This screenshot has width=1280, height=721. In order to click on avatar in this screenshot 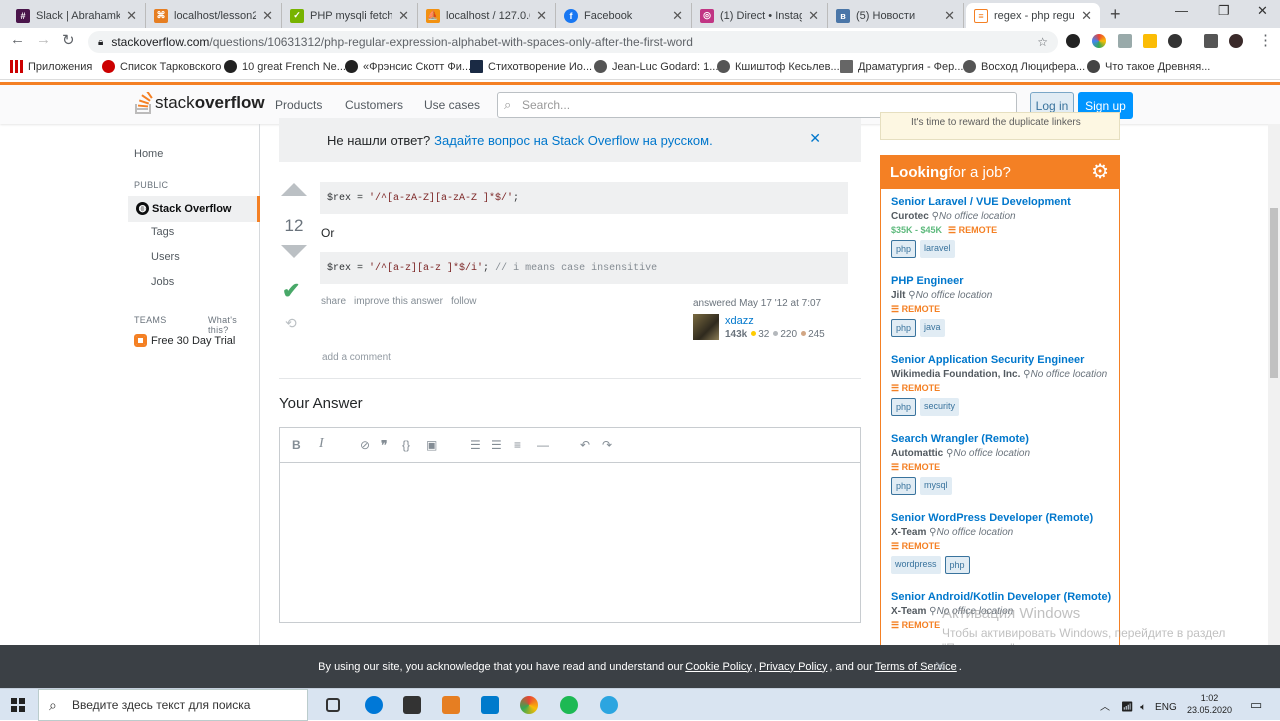, I will do `click(1236, 41)`.